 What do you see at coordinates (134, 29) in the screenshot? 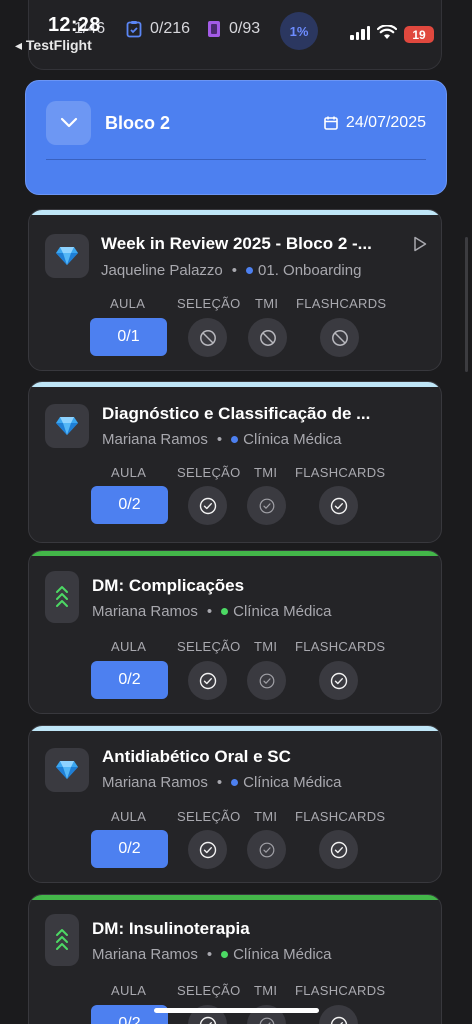
I see `clipboard-check-icon` at bounding box center [134, 29].